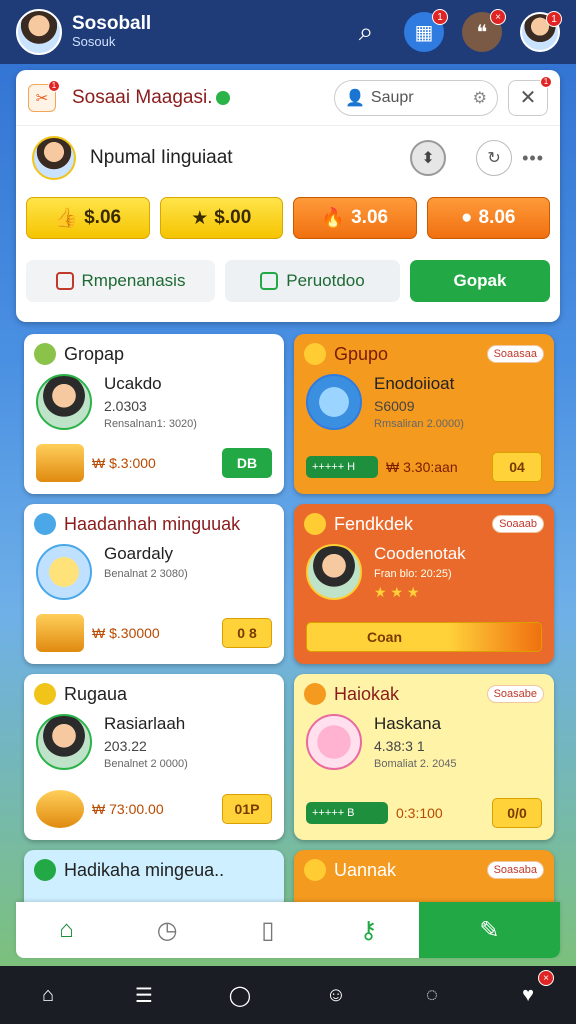  Describe the element at coordinates (484, 30) in the screenshot. I see `chat-icon: ❝ ×` at that location.